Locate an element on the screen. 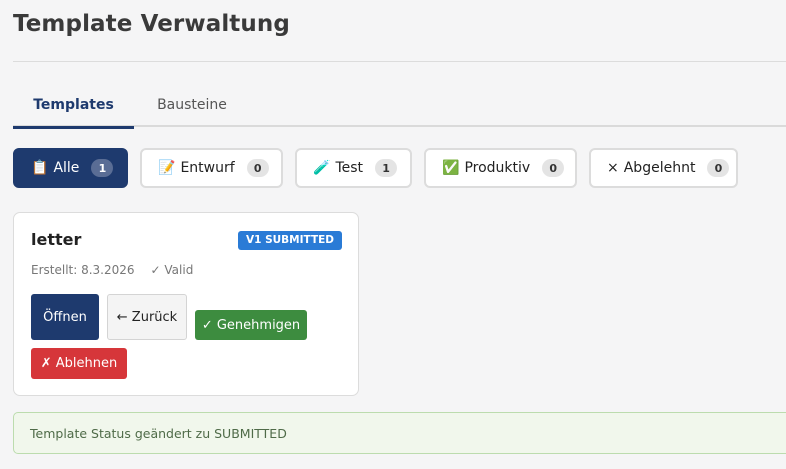 The width and height of the screenshot is (786, 469). check-mark-icon: ✅ is located at coordinates (451, 168).